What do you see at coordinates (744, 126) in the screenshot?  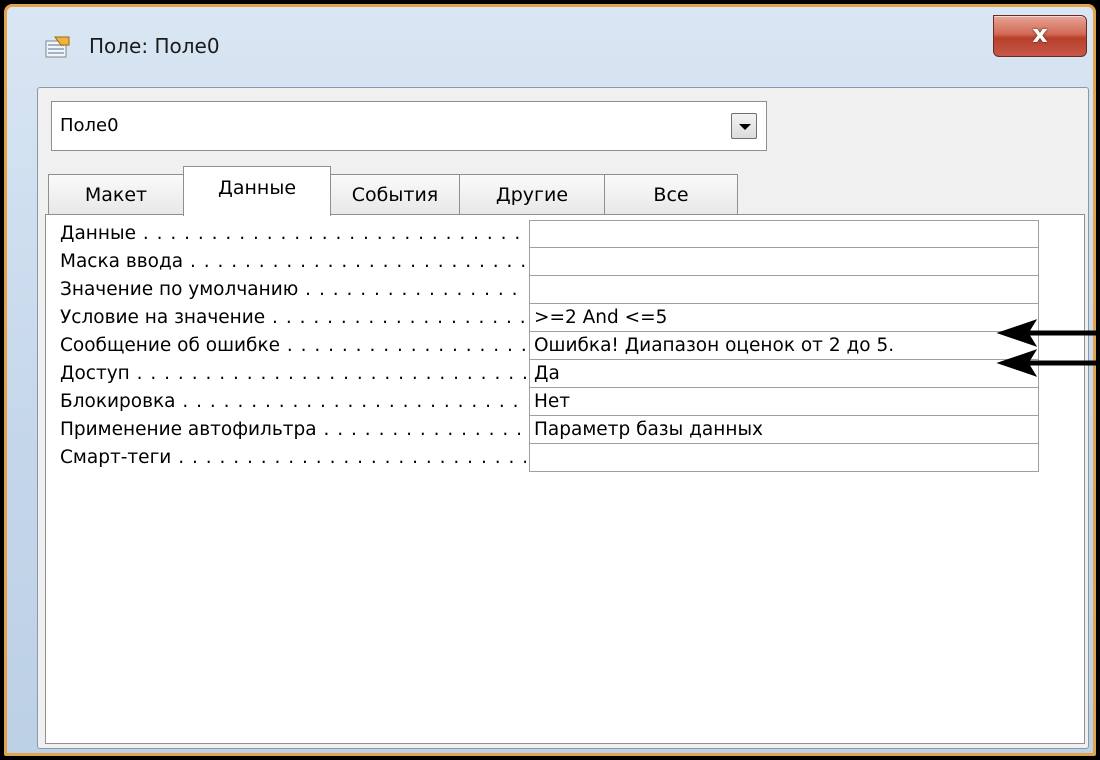 I see `chevron-down-icon` at bounding box center [744, 126].